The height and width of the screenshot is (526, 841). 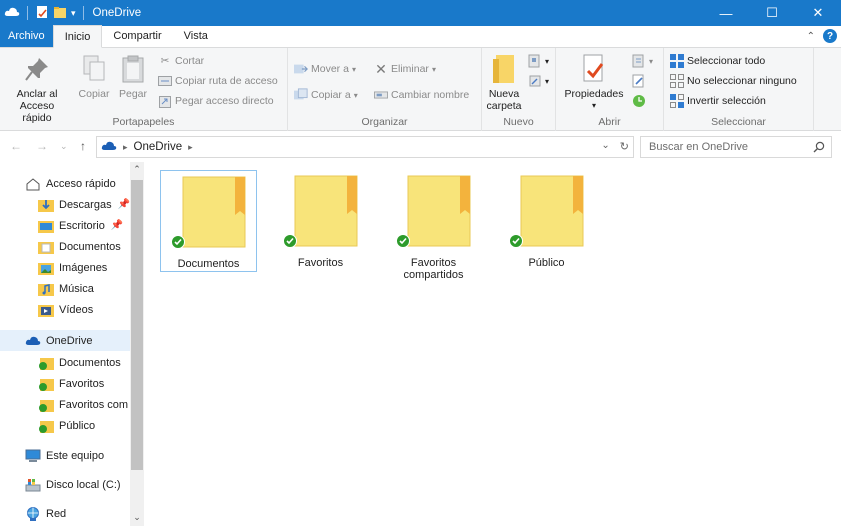 I want to click on nav-onedrive-favorites: Favoritos, so click(x=65, y=383).